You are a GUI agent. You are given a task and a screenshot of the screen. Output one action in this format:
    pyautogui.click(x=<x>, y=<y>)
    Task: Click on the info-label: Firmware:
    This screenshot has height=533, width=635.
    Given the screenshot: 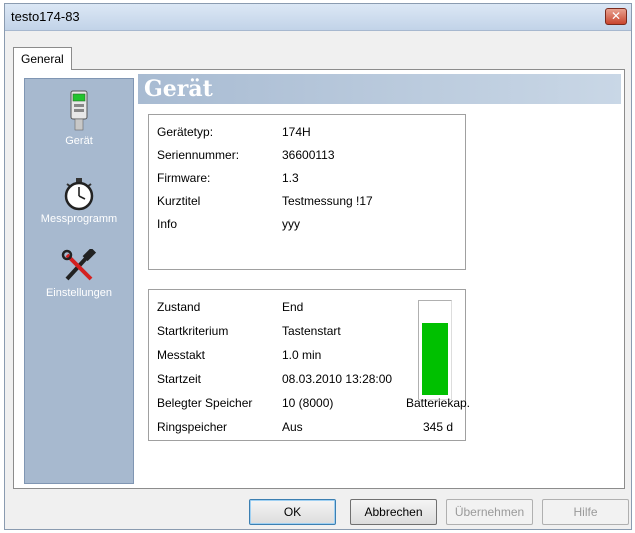 What is the action you would take?
    pyautogui.click(x=184, y=178)
    